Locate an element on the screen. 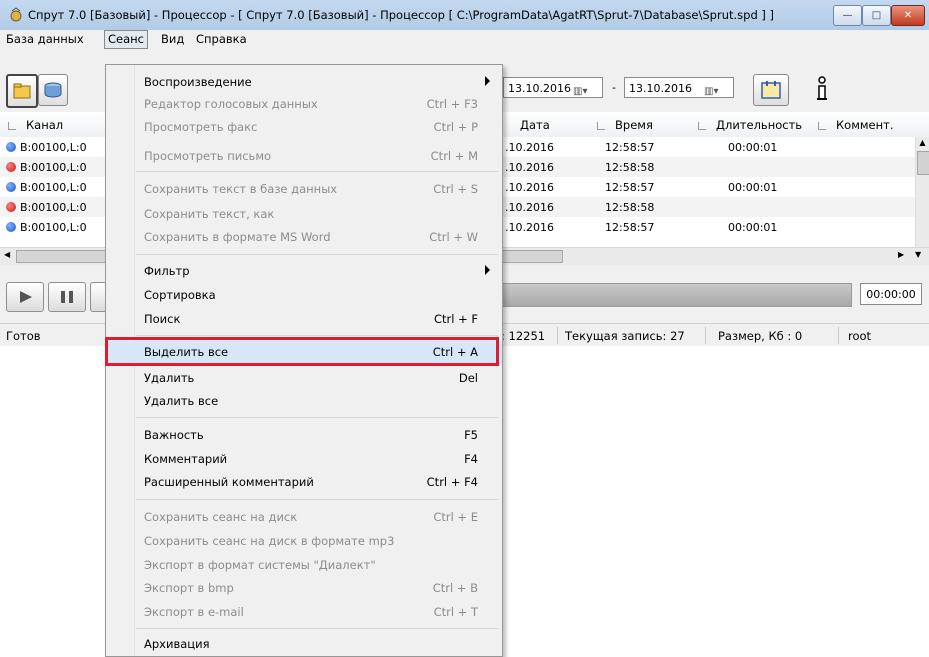 The height and width of the screenshot is (657, 929). menu-item-save-word: Сохранить в формате MS Word Ctrl + W is located at coordinates (304, 237).